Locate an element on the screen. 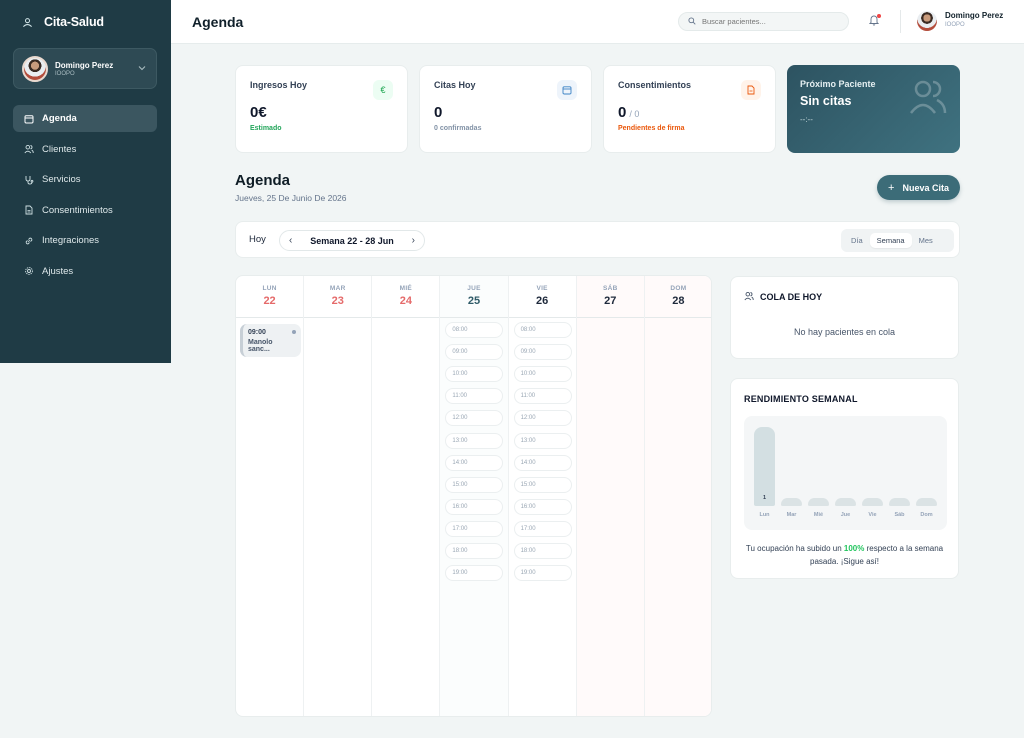  chevron-left-icon: ‹ is located at coordinates (290, 240).